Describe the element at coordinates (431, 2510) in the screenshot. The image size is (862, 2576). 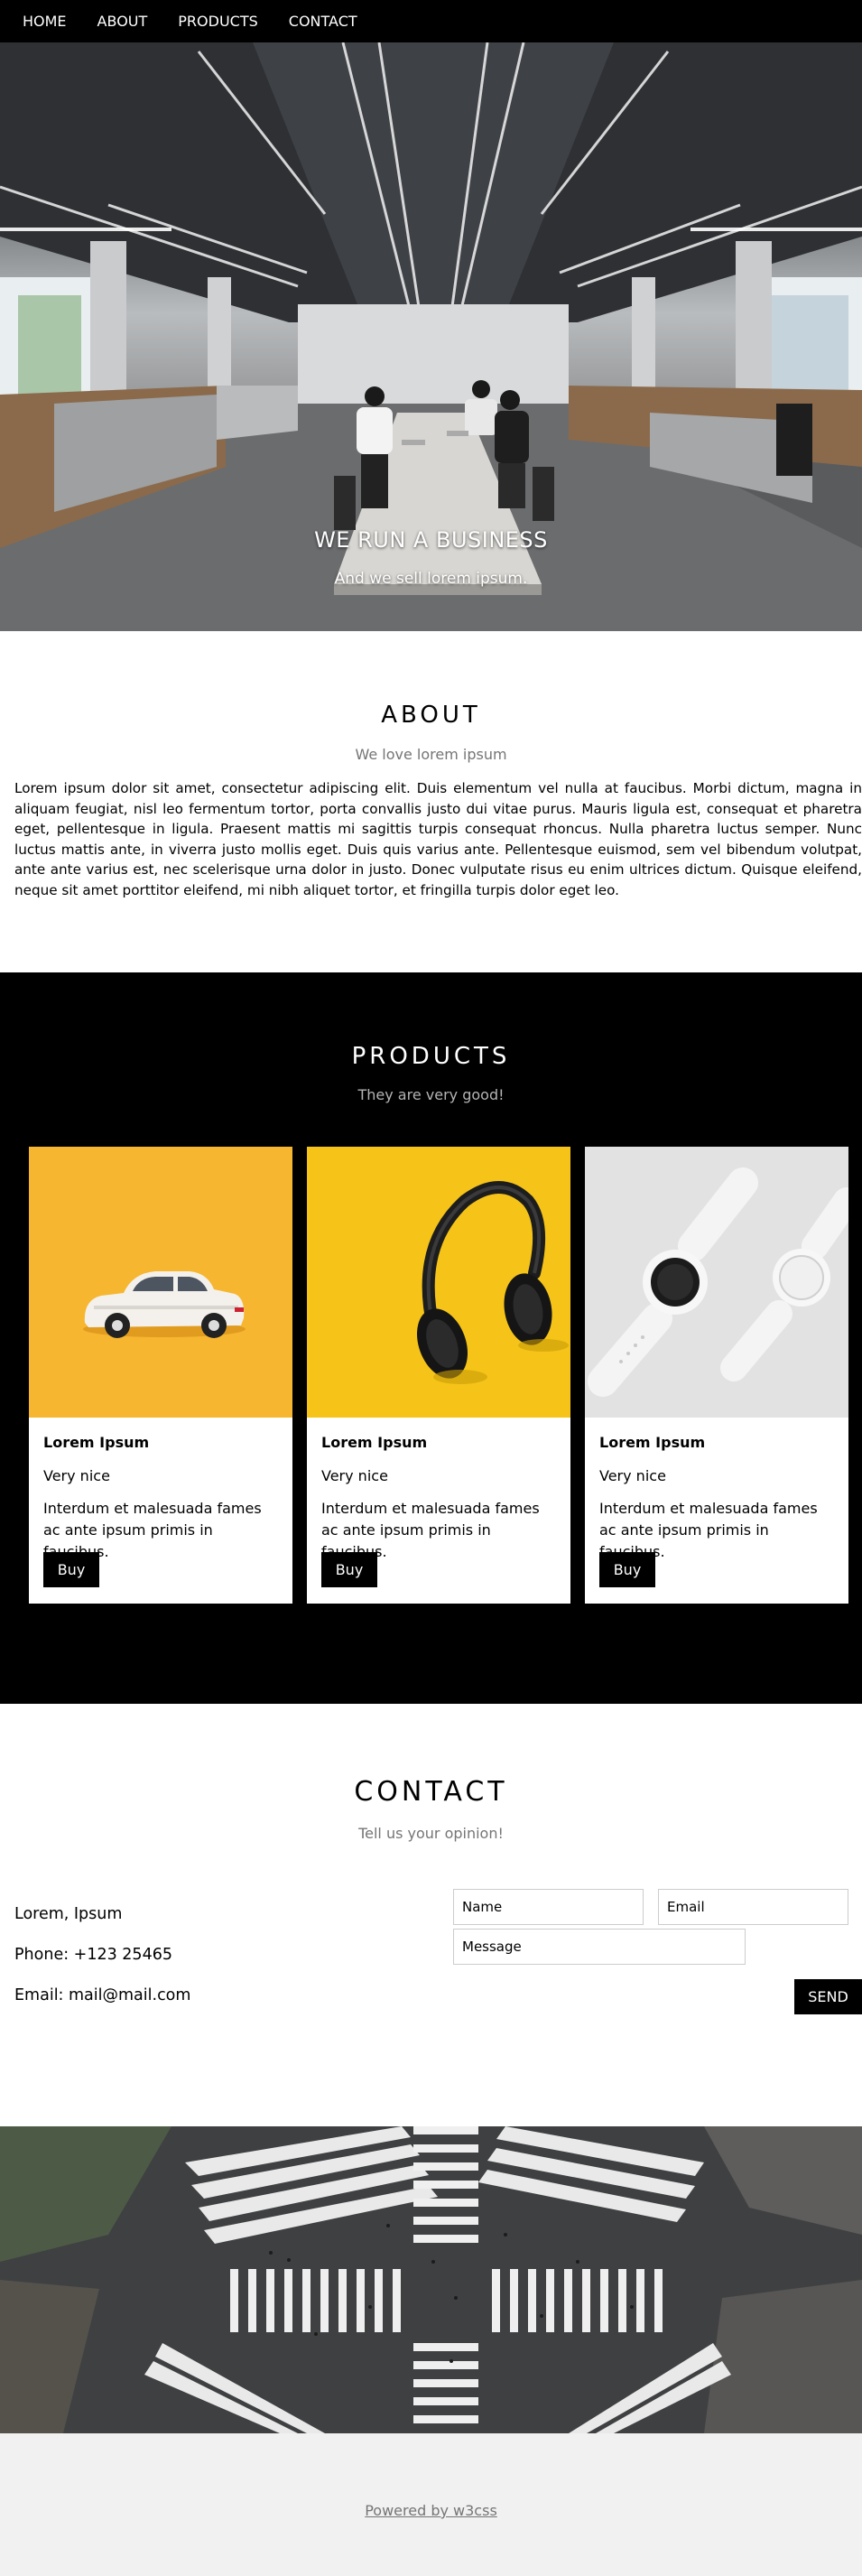
I see `powered-by-link: Powered by w3css` at that location.